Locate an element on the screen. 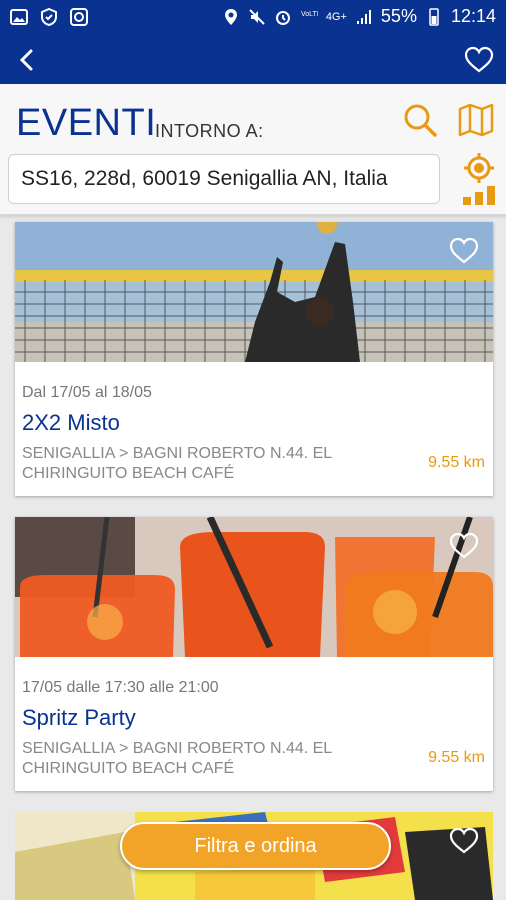 This screenshot has height=900, width=506. system-indicators: VoLTE 4G+ 55% 12:14 is located at coordinates (359, 16).